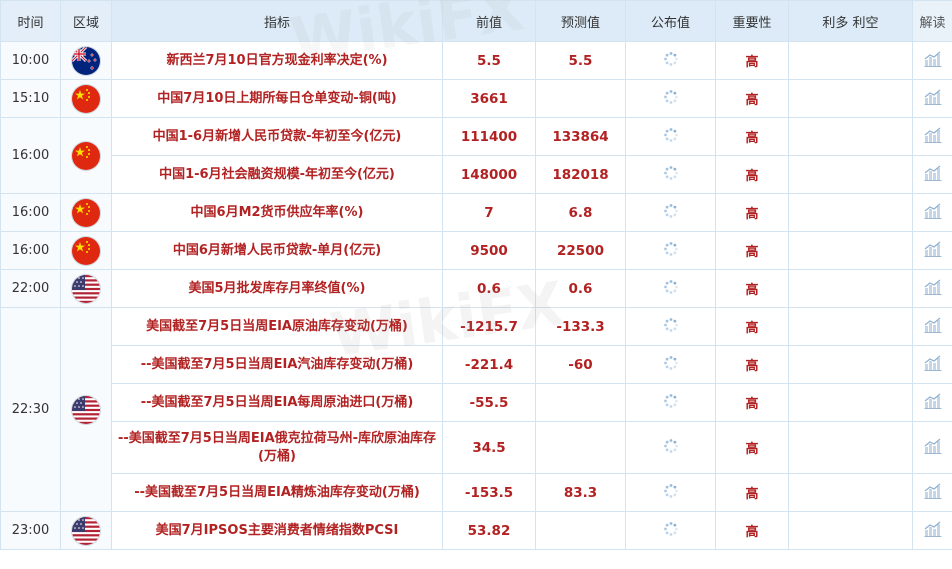 This screenshot has height=569, width=952. Describe the element at coordinates (277, 288) in the screenshot. I see `row-indicator: 美国5月批发库存月率终值(%)` at that location.